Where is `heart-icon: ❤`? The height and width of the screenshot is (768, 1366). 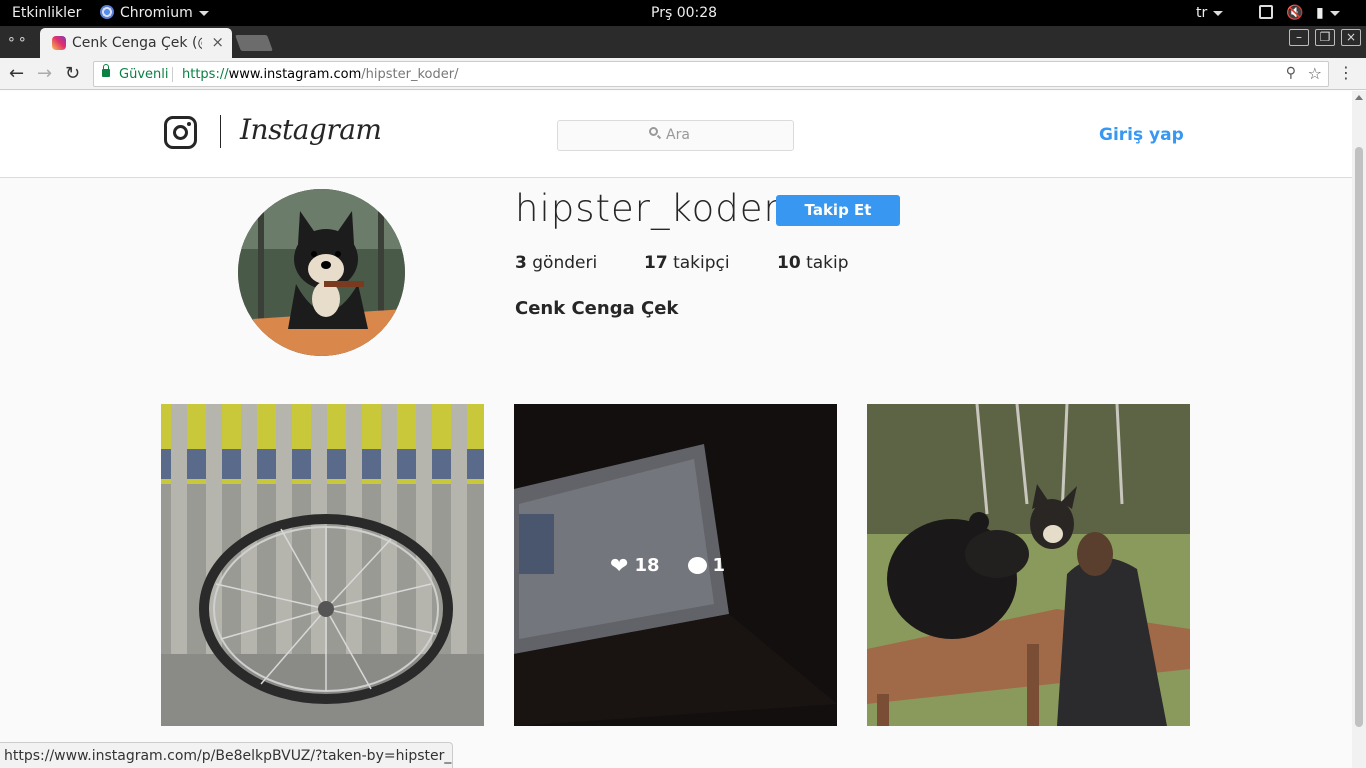
heart-icon: ❤ is located at coordinates (619, 566).